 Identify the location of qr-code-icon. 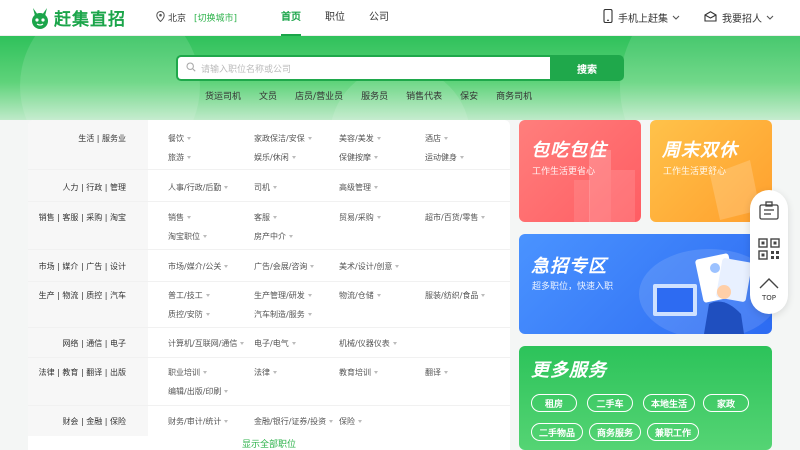
(769, 250).